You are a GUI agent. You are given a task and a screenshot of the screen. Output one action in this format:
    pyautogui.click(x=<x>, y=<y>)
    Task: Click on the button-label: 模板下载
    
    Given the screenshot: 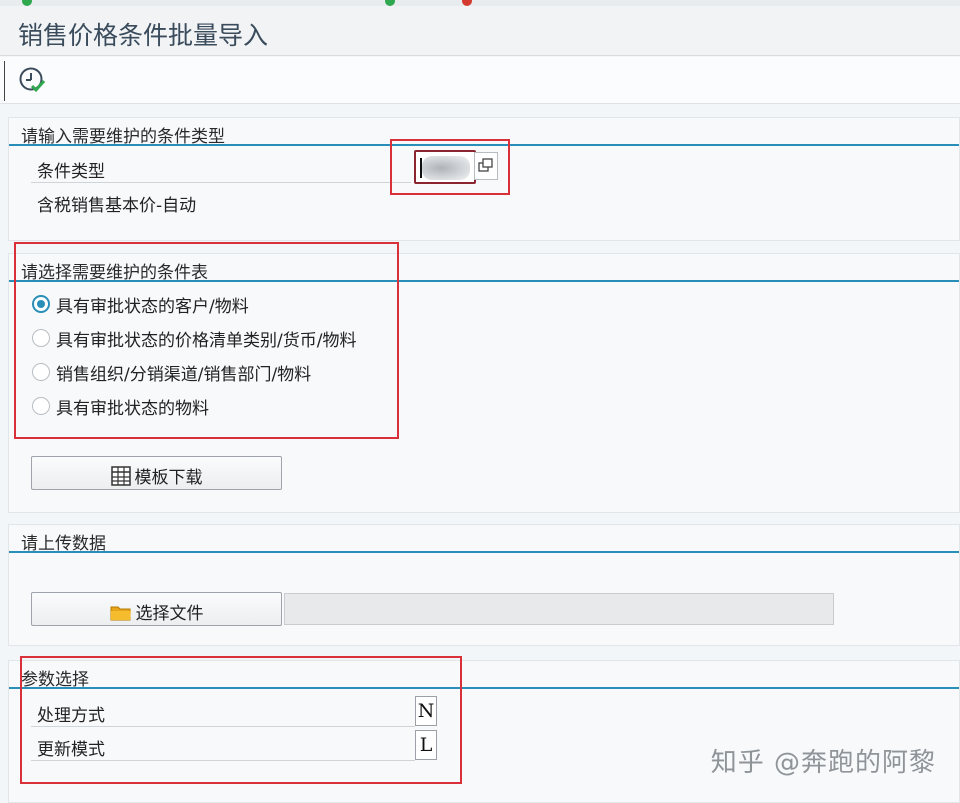 What is the action you would take?
    pyautogui.click(x=168, y=478)
    